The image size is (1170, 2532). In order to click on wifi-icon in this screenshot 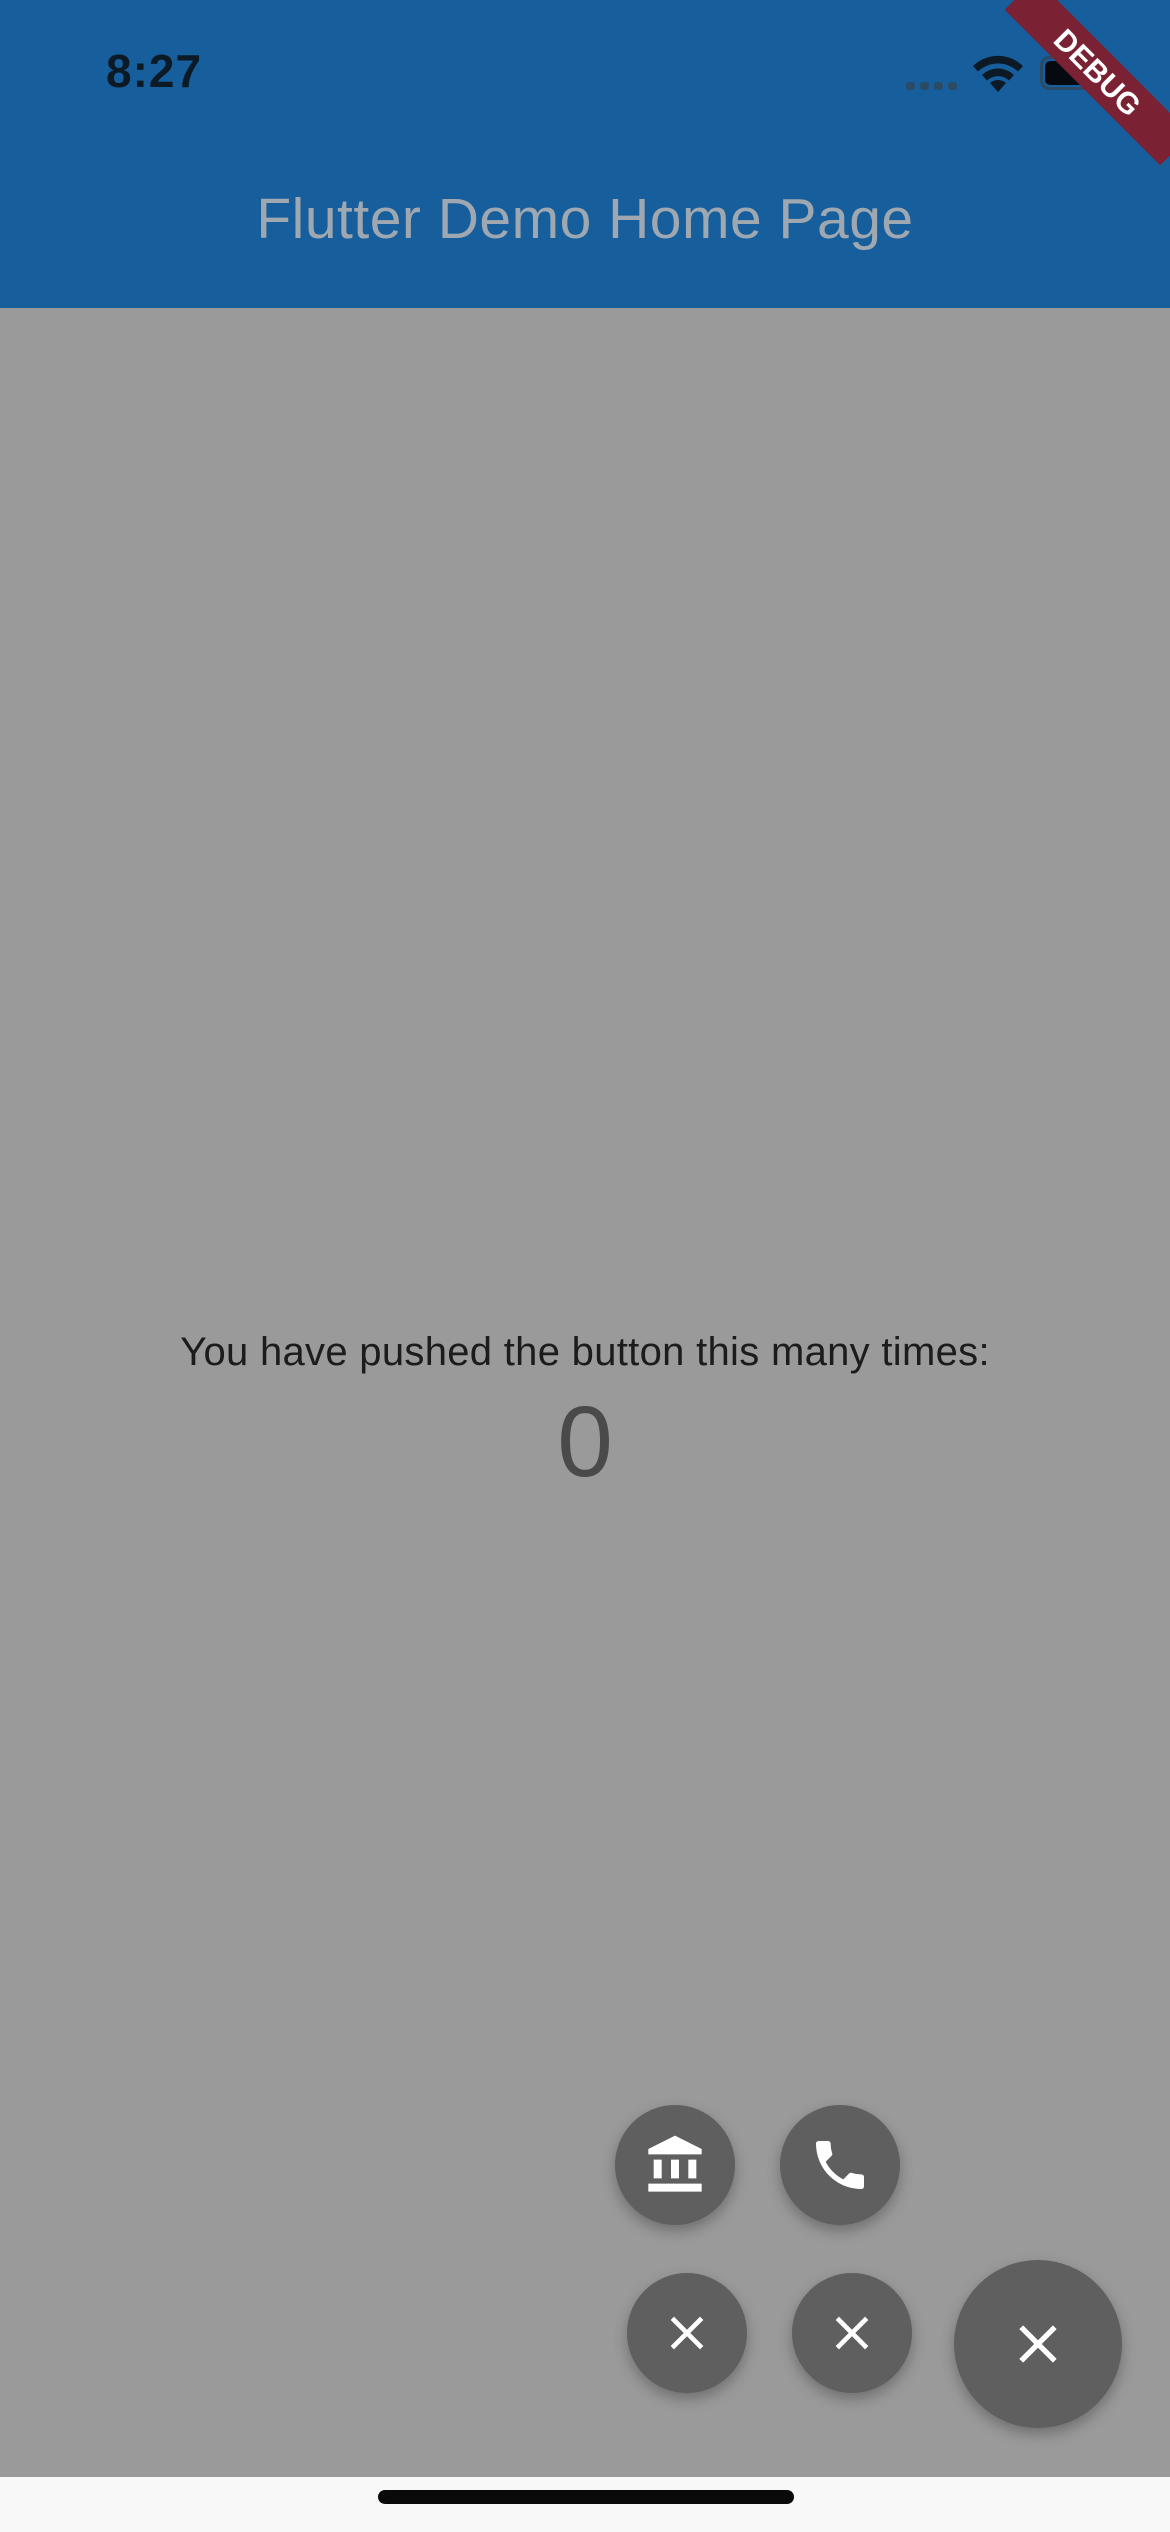, I will do `click(998, 73)`.